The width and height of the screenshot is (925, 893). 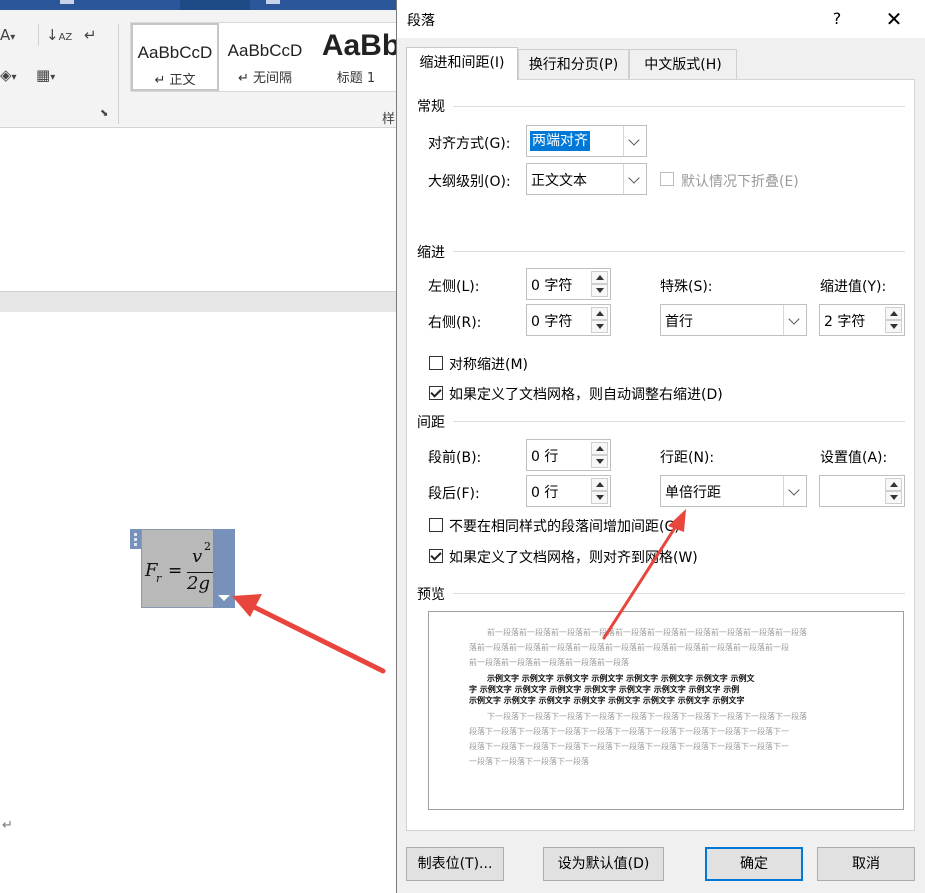 What do you see at coordinates (455, 323) in the screenshot?
I see `indent-right-label: 右侧(R):` at bounding box center [455, 323].